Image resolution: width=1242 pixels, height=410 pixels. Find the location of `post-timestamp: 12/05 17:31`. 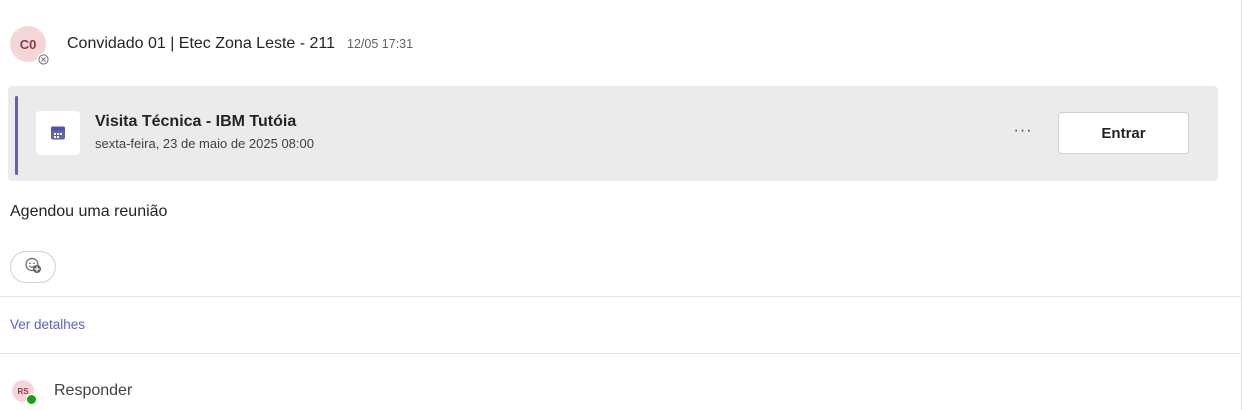

post-timestamp: 12/05 17:31 is located at coordinates (380, 44).